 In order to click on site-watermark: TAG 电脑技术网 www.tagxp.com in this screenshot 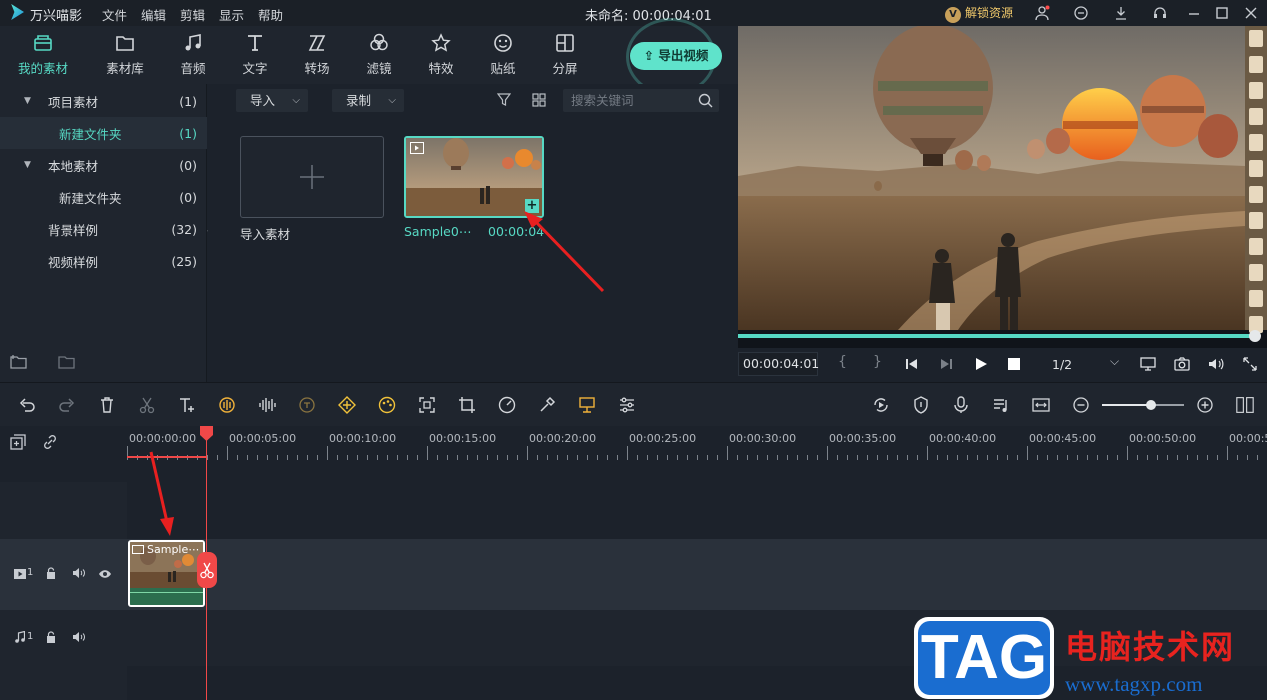, I will do `click(1090, 656)`.